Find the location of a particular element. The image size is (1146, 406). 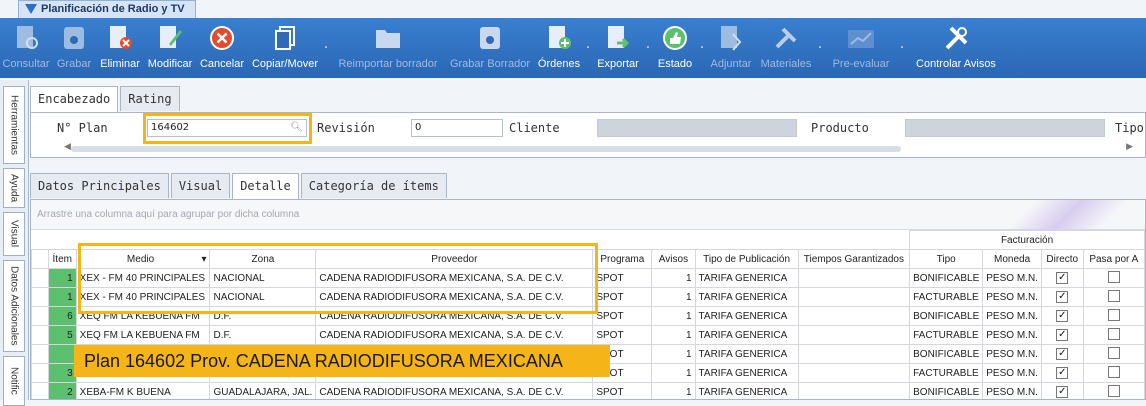

cell-zona: D.F. is located at coordinates (263, 335).